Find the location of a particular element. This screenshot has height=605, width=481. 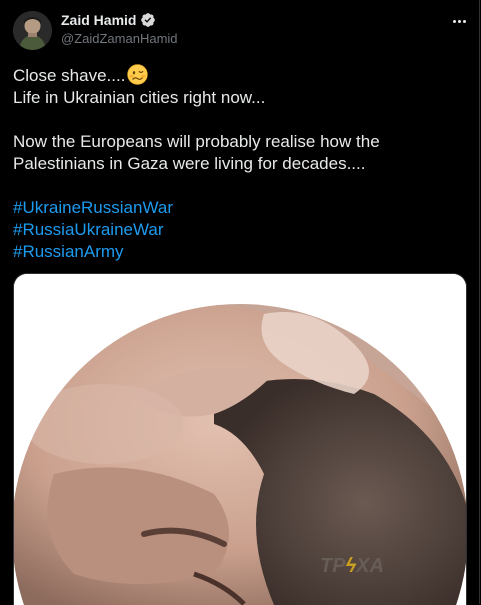

author-handle: @ZaidZamanHamid is located at coordinates (119, 38).